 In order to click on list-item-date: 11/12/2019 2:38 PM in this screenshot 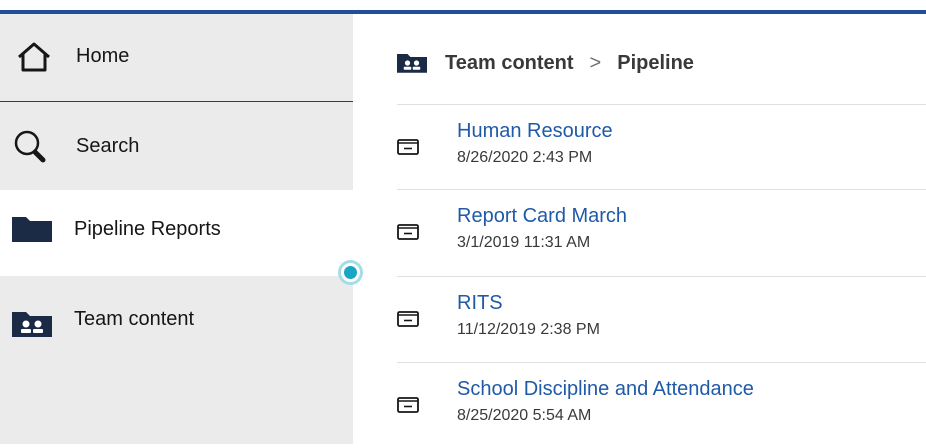, I will do `click(528, 329)`.